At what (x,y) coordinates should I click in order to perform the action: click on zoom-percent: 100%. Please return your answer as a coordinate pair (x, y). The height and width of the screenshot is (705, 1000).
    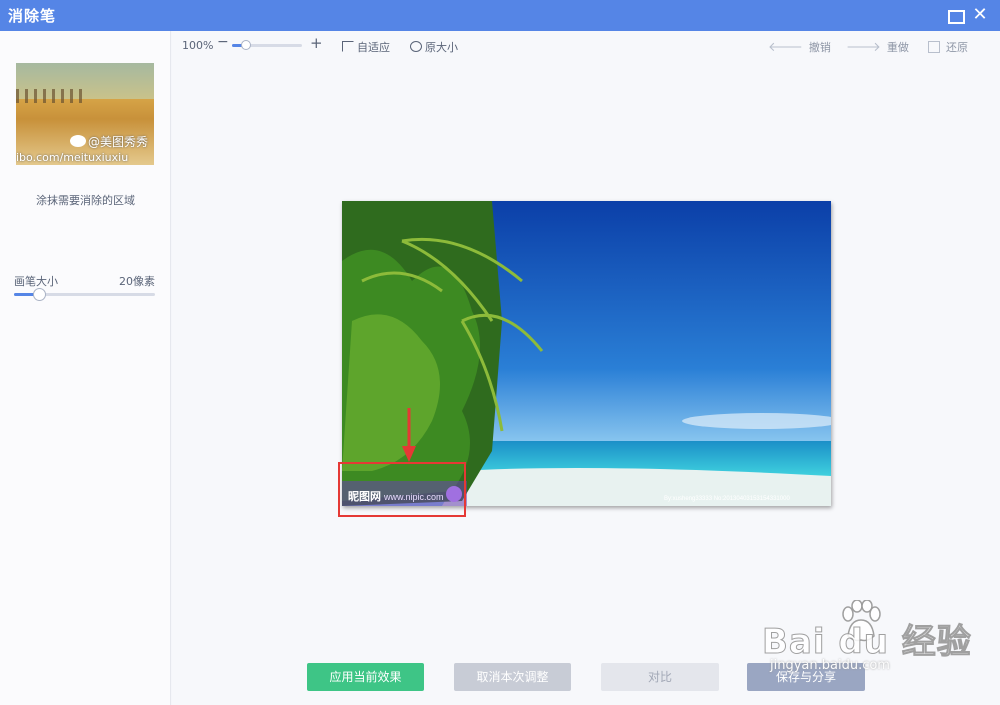
    Looking at the image, I should click on (198, 45).